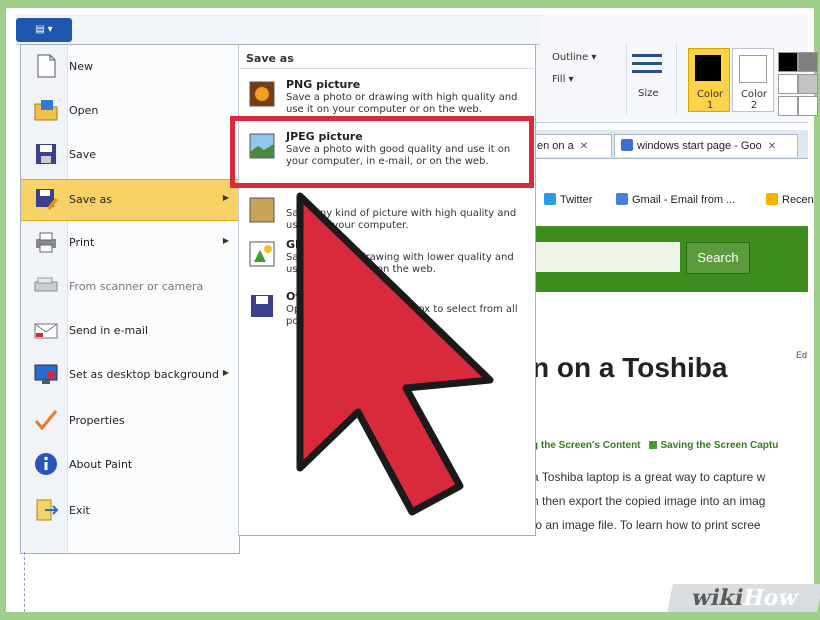 The height and width of the screenshot is (620, 820). Describe the element at coordinates (44, 30) in the screenshot. I see `paint-menu-button: ▤ ▾` at that location.